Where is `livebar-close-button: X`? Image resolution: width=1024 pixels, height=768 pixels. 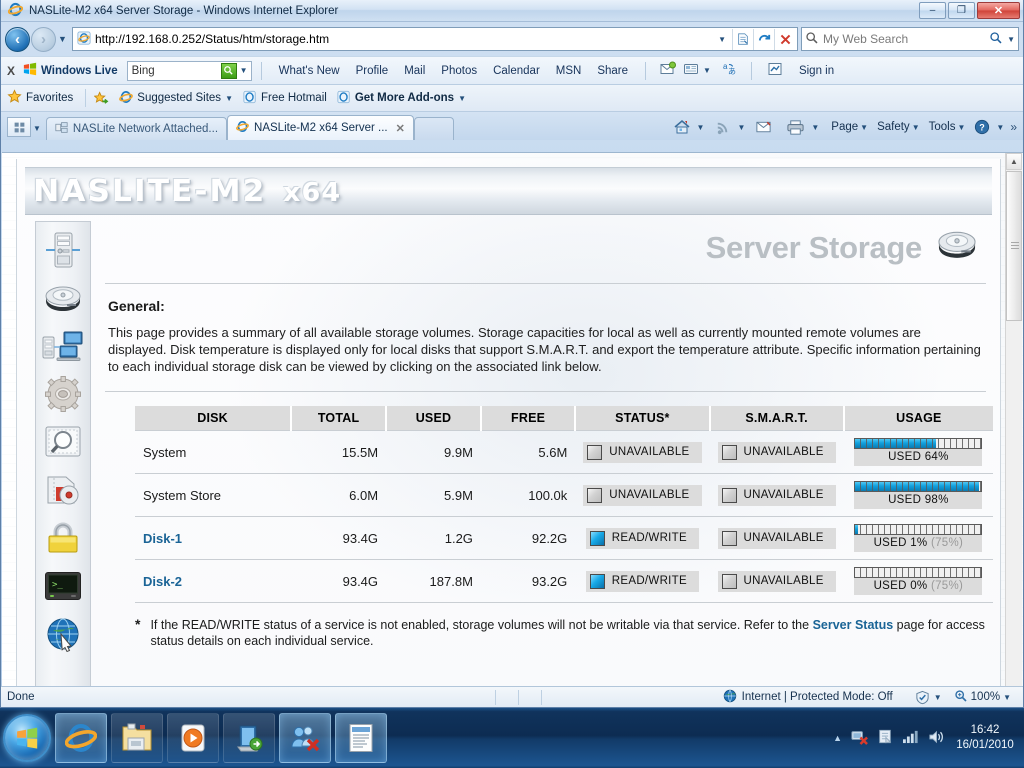
livebar-close-button: X is located at coordinates (11, 71).